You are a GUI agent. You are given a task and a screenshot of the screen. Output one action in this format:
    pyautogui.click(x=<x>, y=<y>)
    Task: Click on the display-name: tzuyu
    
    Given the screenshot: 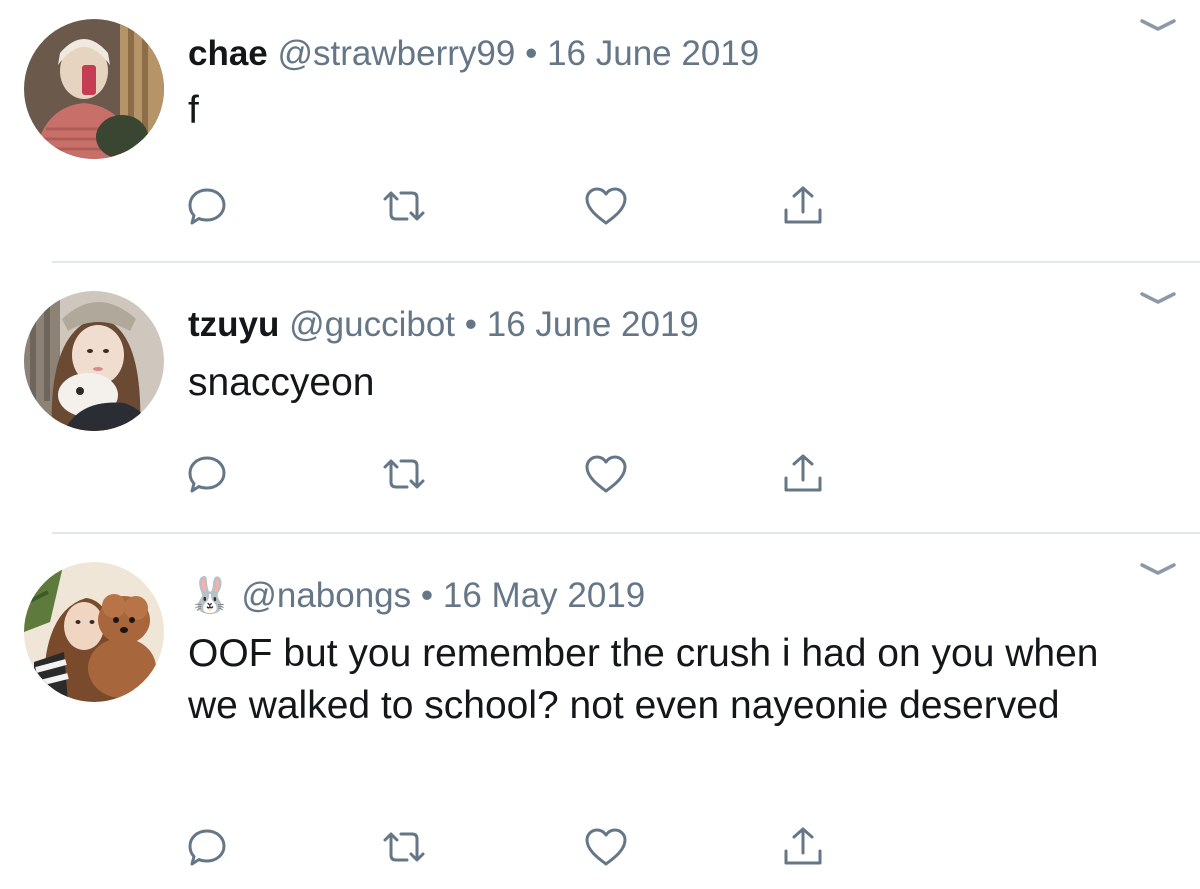 What is the action you would take?
    pyautogui.click(x=233, y=324)
    